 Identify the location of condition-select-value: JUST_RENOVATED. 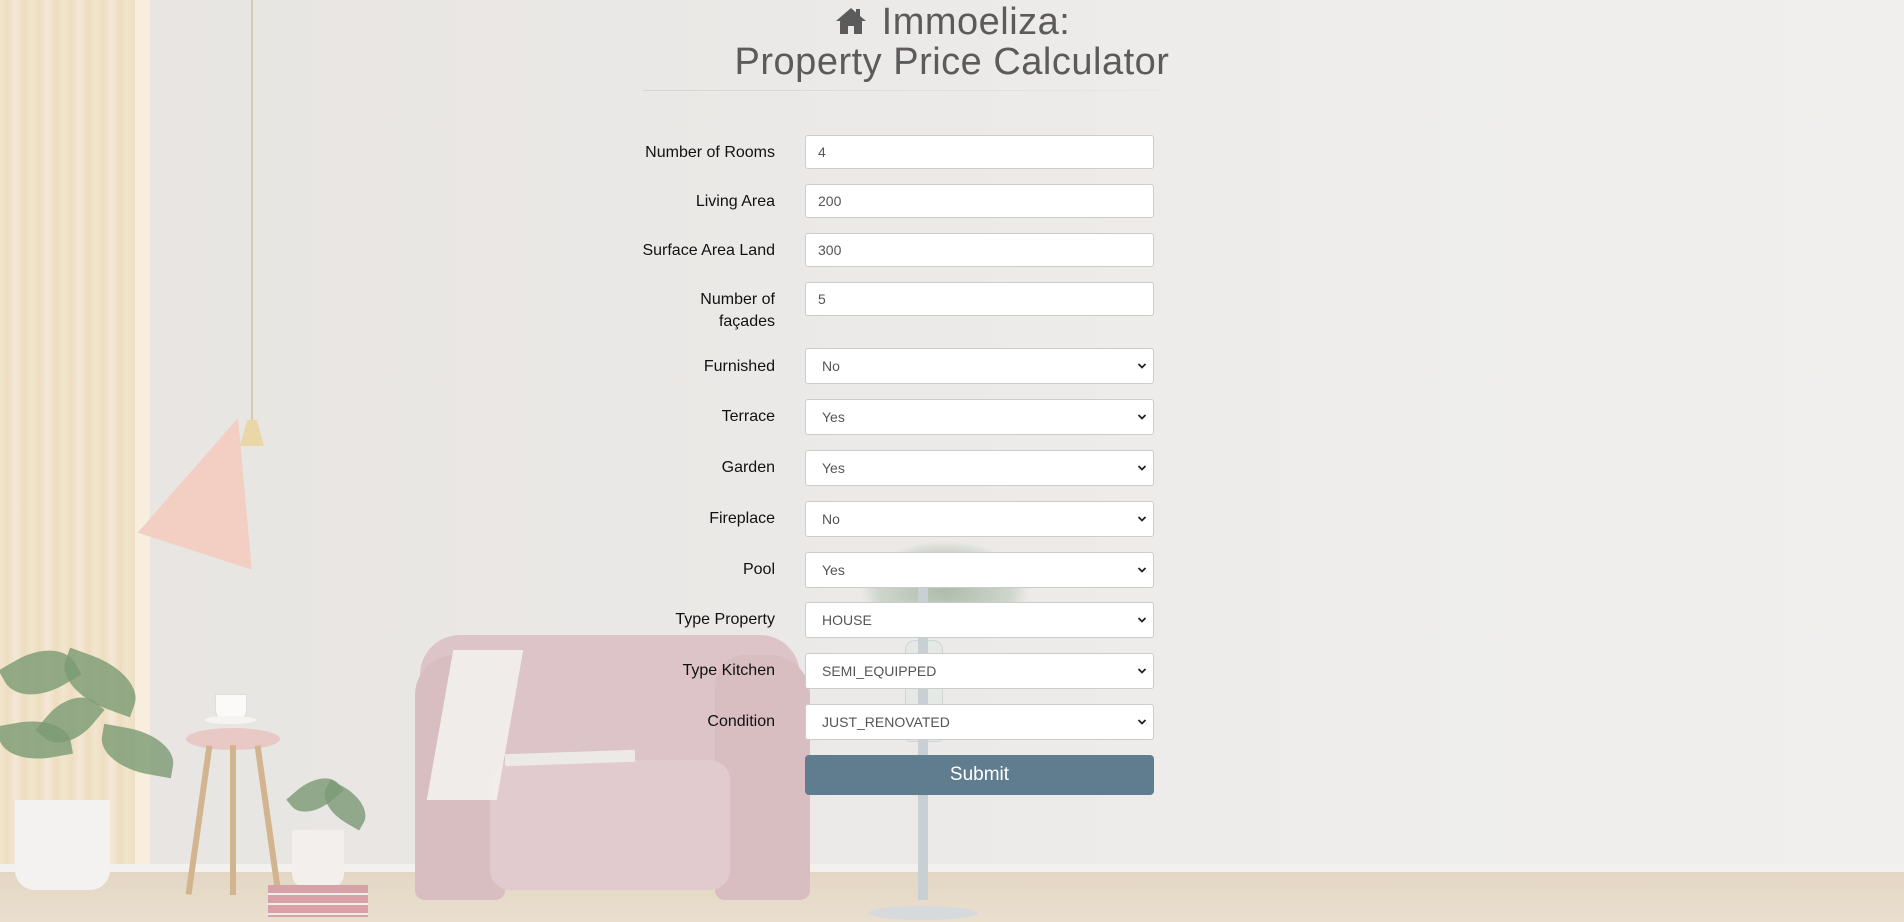
(886, 722).